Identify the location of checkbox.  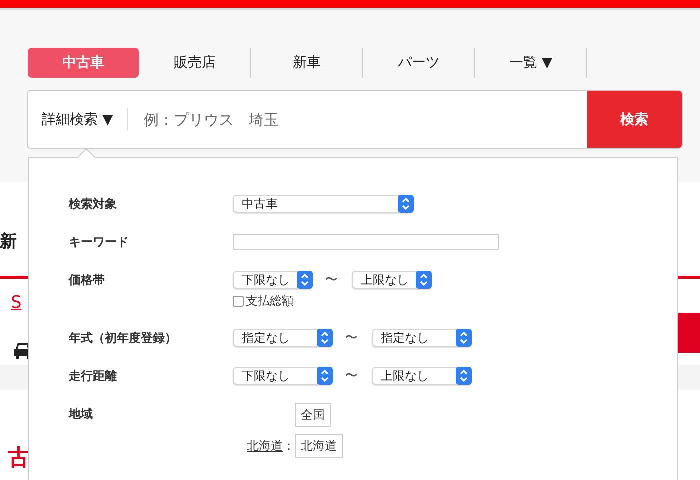
(238, 301).